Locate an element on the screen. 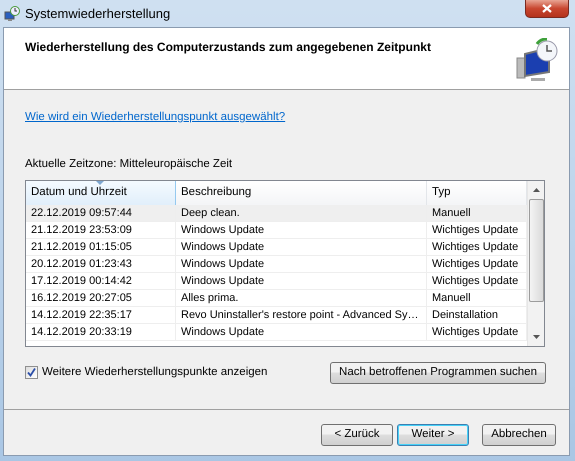 The width and height of the screenshot is (575, 461). scroll-down-icon is located at coordinates (536, 336).